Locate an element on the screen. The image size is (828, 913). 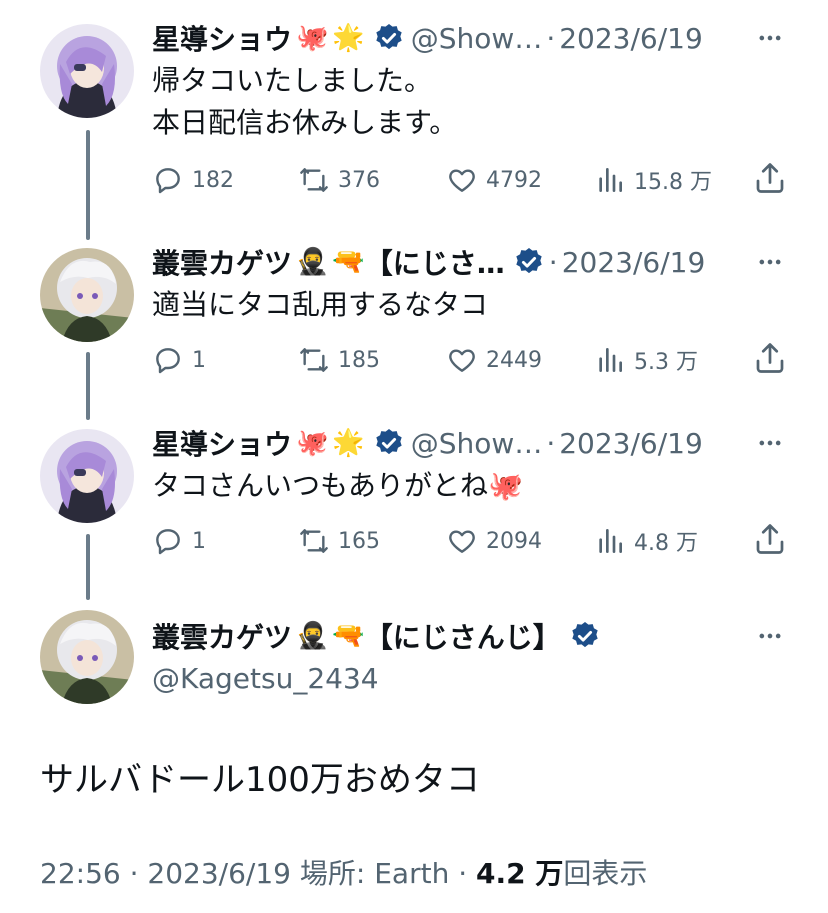
like-button: 4792 is located at coordinates (494, 180).